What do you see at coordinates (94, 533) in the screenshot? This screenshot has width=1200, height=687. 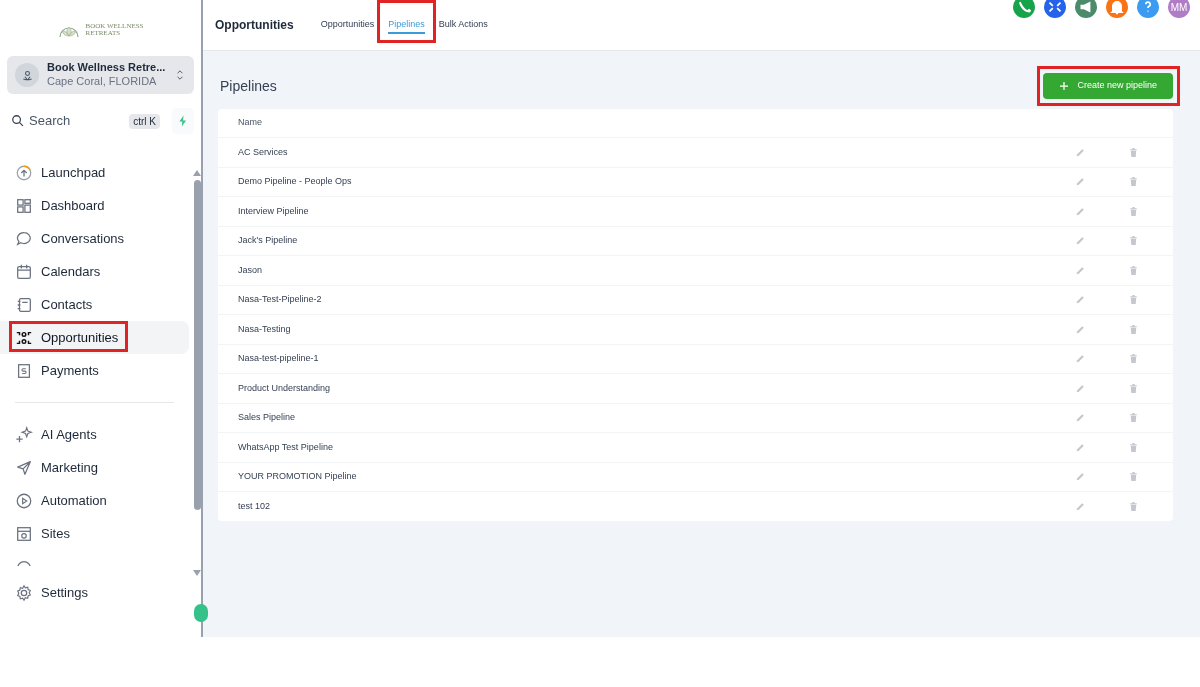 I see `sidebar-item: Sites` at bounding box center [94, 533].